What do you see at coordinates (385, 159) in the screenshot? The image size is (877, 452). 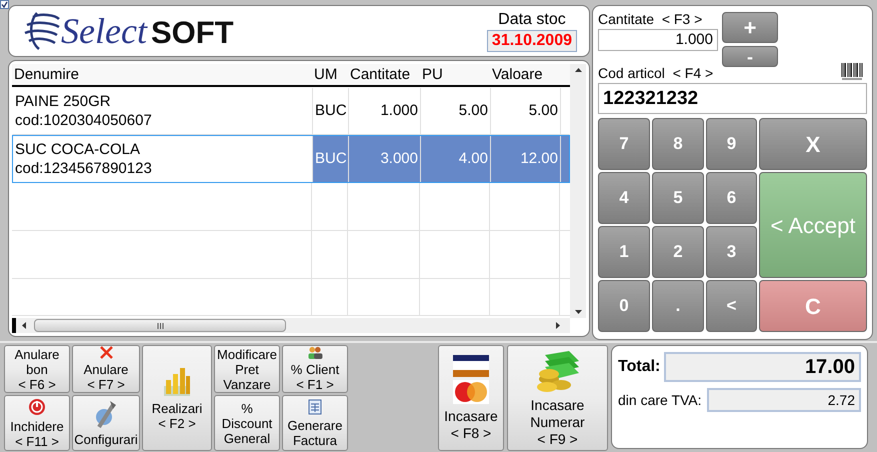 I see `table-cell: 3.000` at bounding box center [385, 159].